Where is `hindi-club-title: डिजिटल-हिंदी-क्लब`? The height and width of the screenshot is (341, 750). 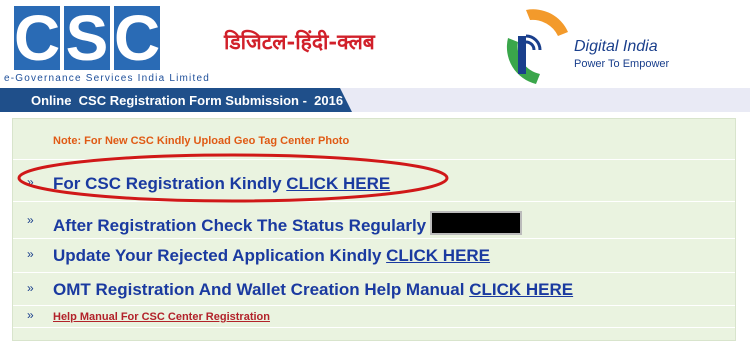
hindi-club-title: डिजिटल-हिंदी-क्लब is located at coordinates (299, 41).